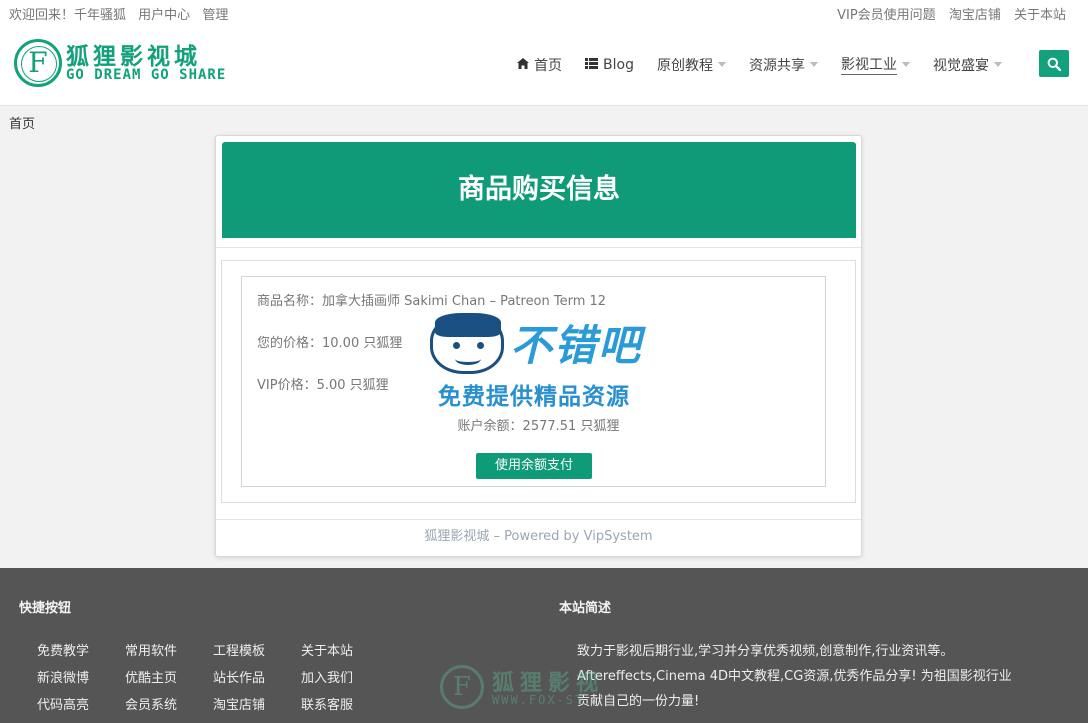 The width and height of the screenshot is (1088, 723). Describe the element at coordinates (468, 359) in the screenshot. I see `mouth-icon` at that location.